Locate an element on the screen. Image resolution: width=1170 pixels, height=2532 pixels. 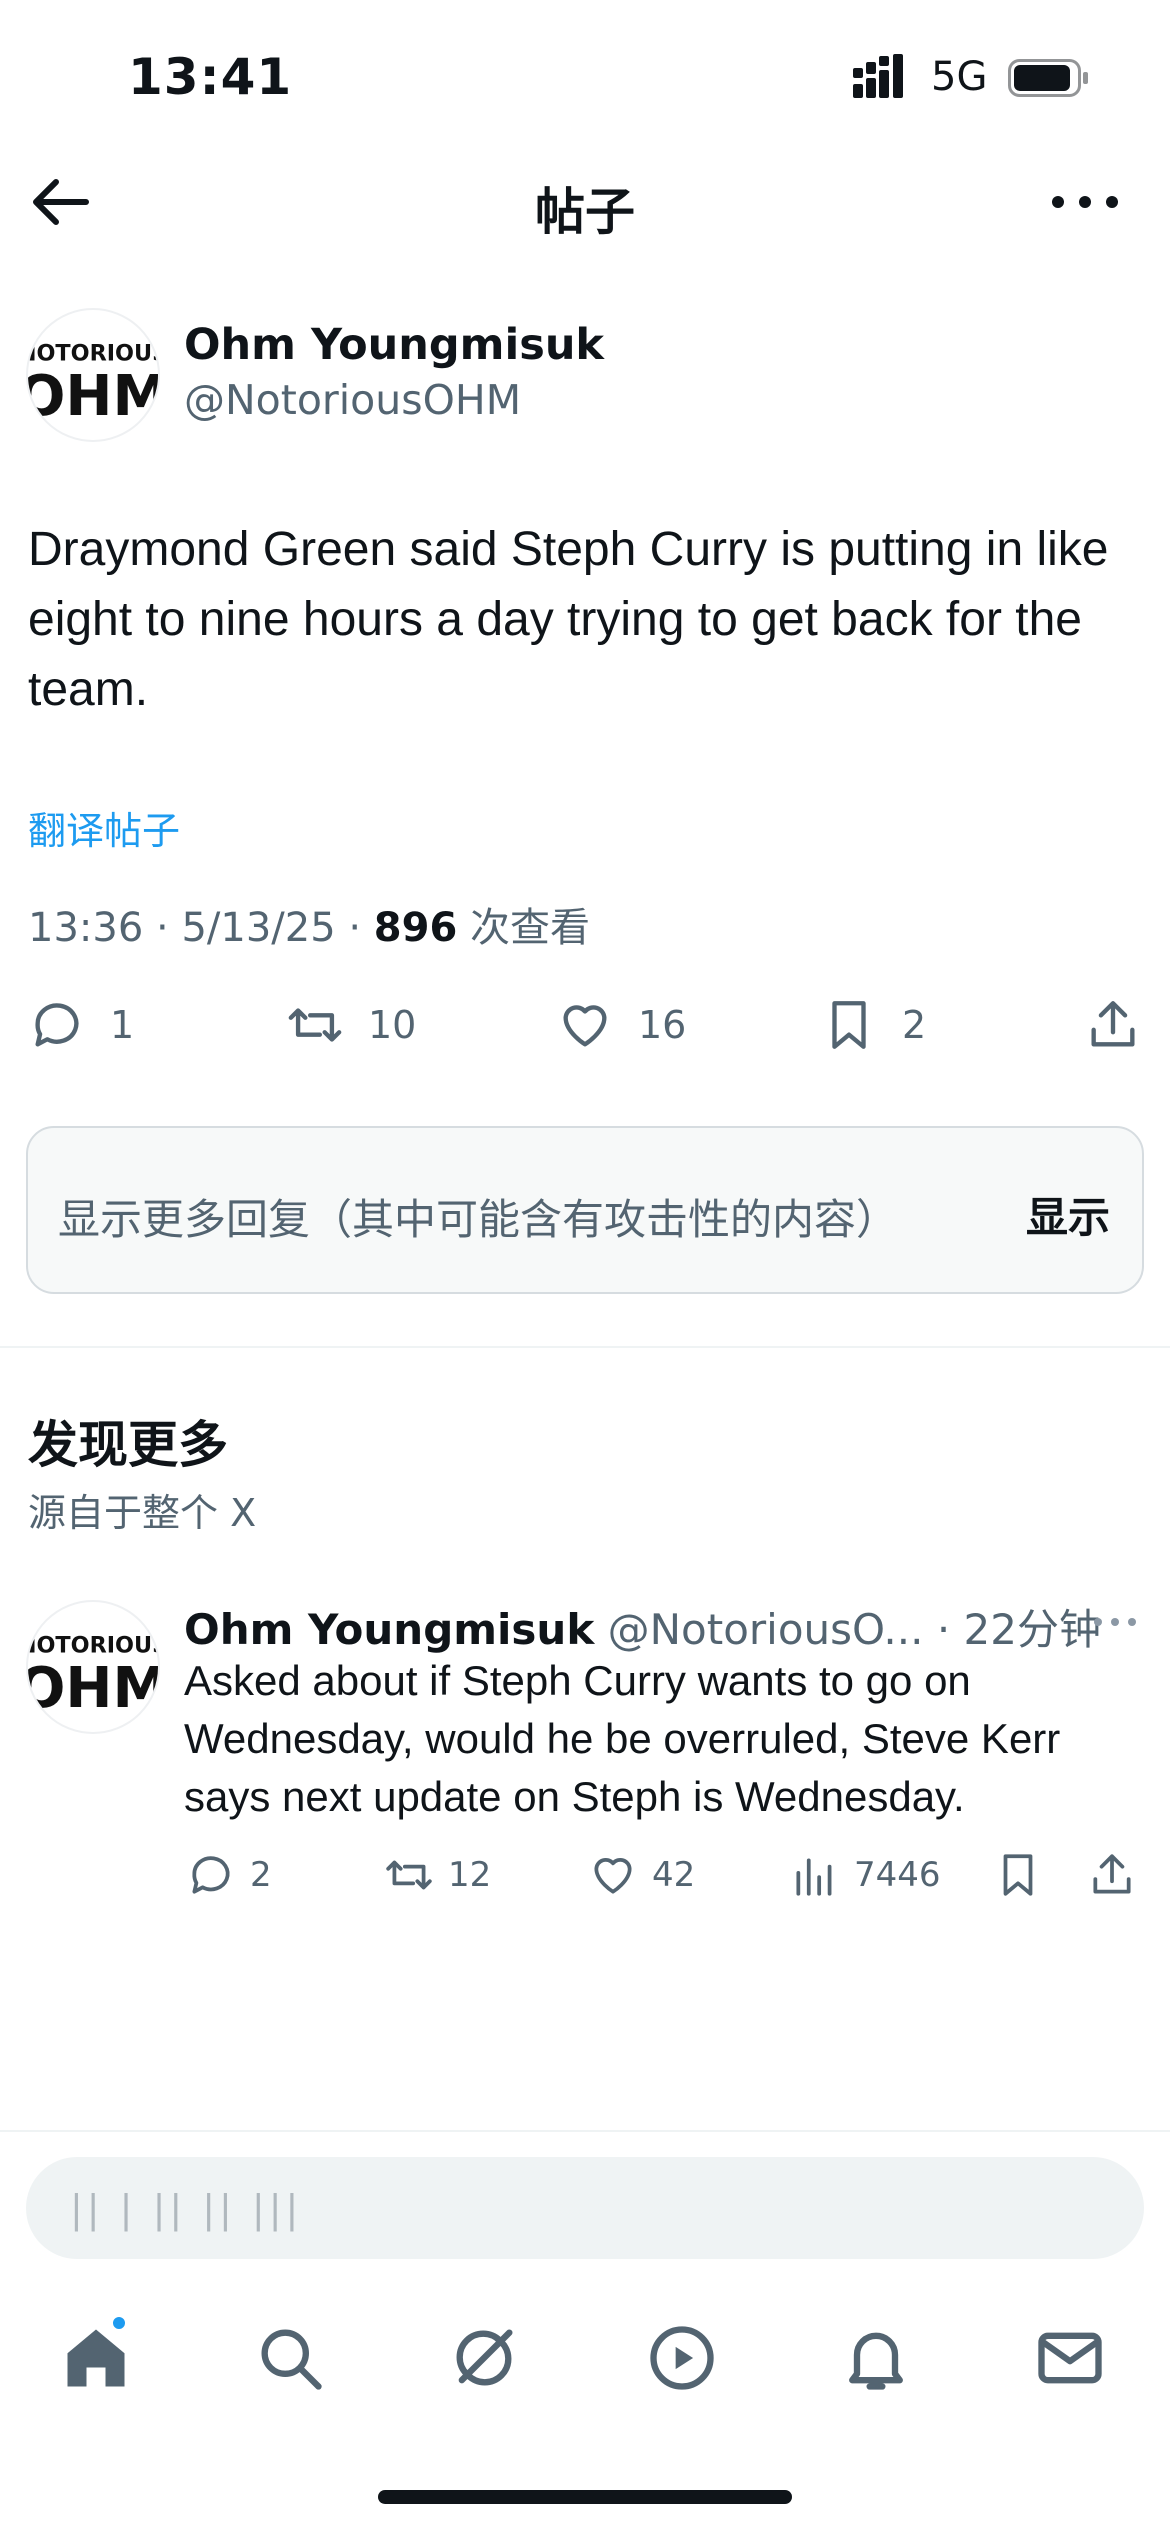
author-handle: @NotoriousOHM is located at coordinates (352, 400).